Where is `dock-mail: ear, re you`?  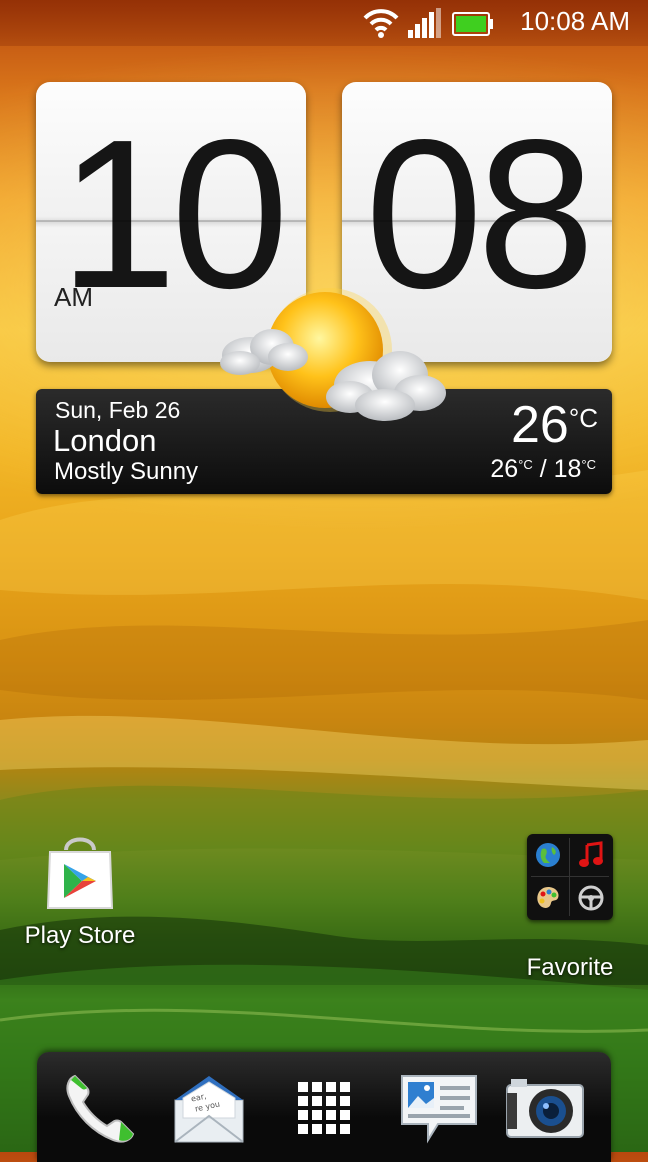 dock-mail: ear, re you is located at coordinates (209, 1108).